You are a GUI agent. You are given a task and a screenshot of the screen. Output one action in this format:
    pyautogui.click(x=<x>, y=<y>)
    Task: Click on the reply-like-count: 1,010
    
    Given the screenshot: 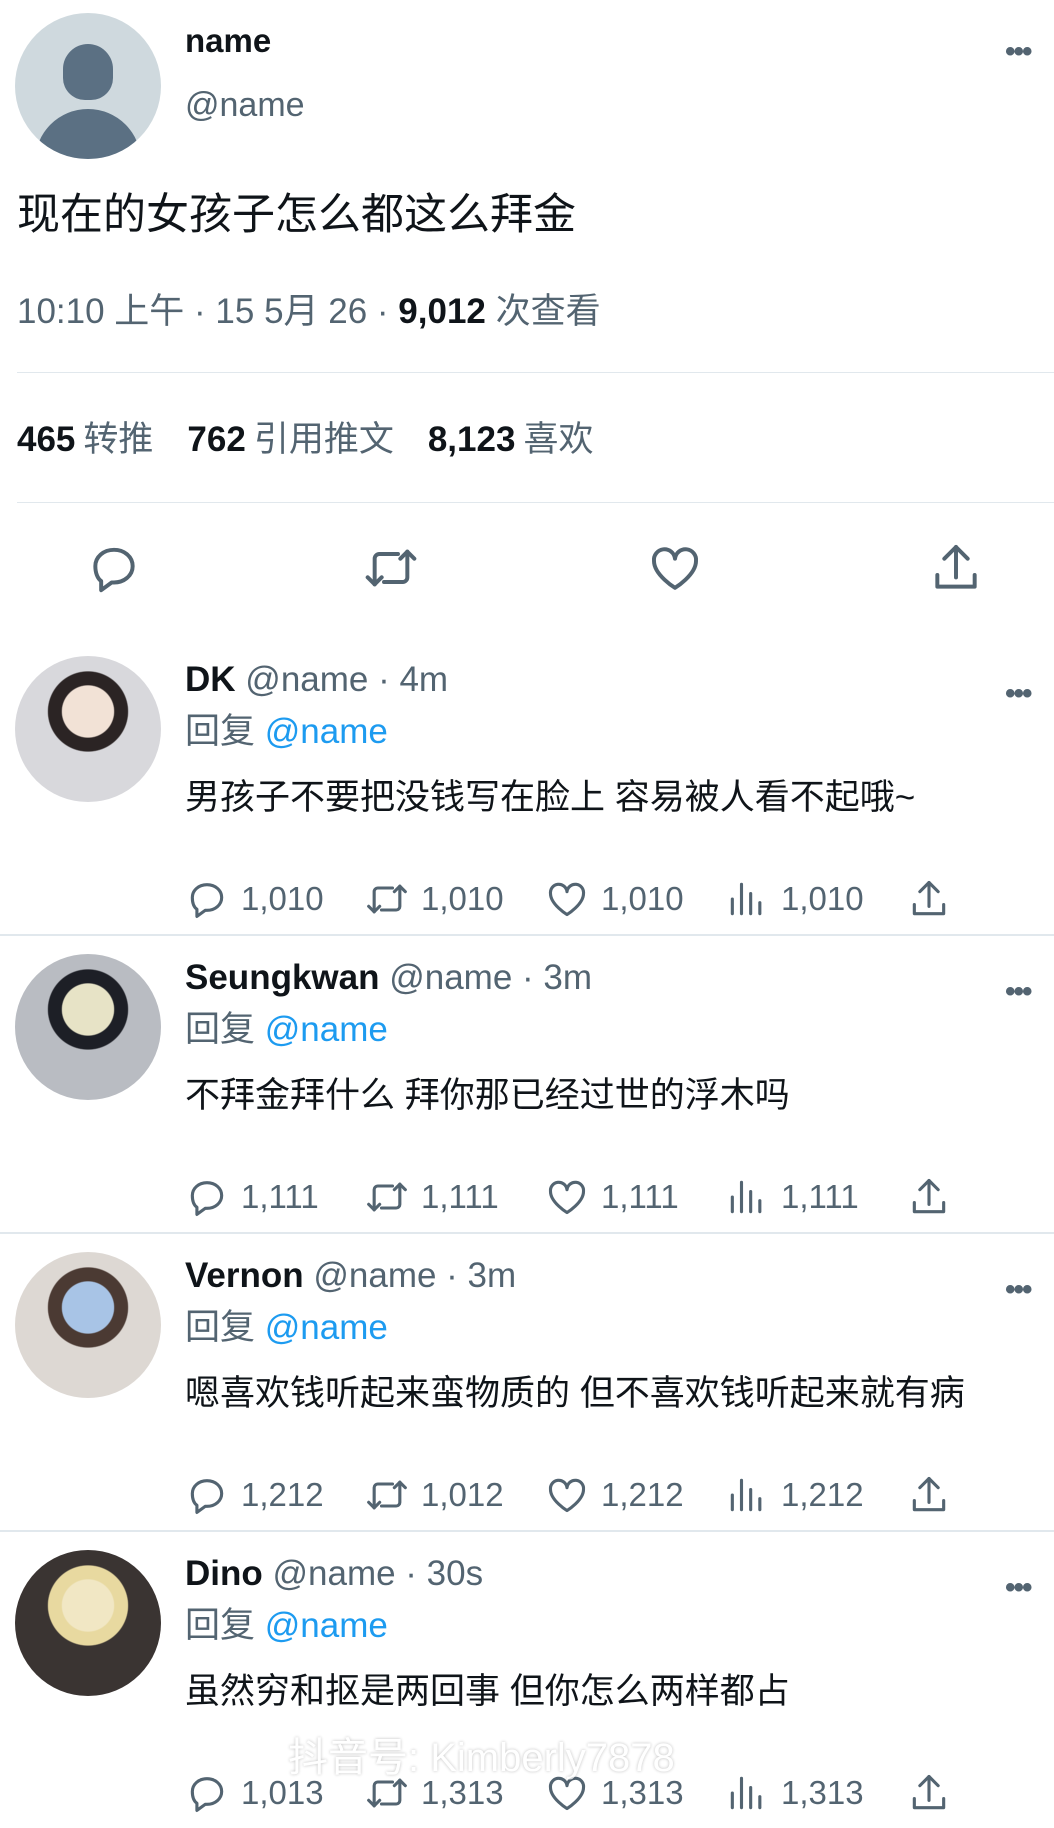 What is the action you would take?
    pyautogui.click(x=642, y=898)
    